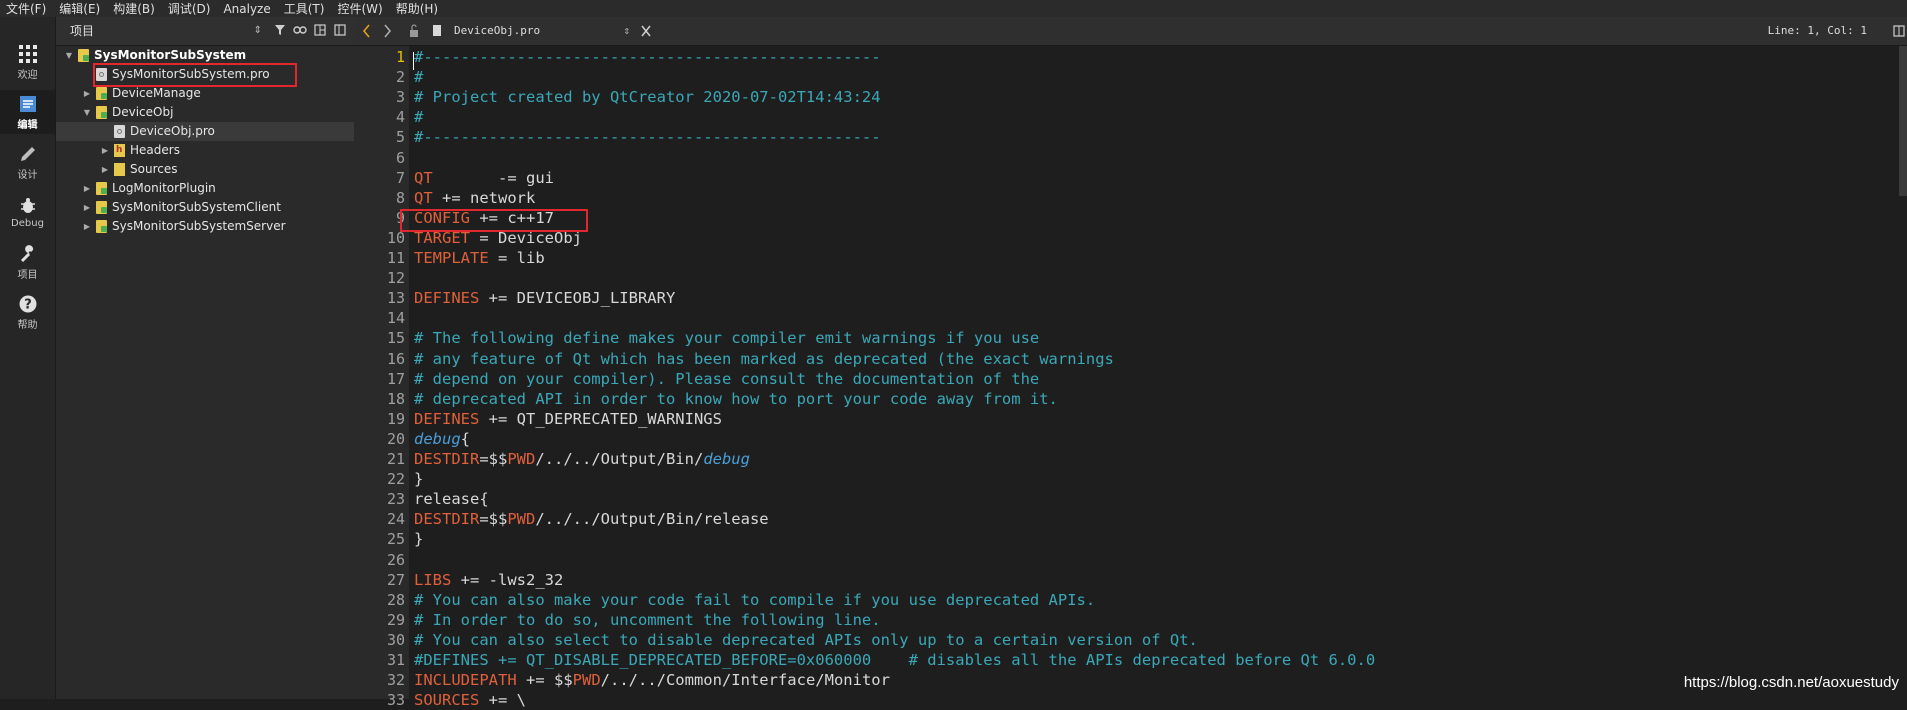  What do you see at coordinates (447, 700) in the screenshot?
I see `code-token: SOURCES` at bounding box center [447, 700].